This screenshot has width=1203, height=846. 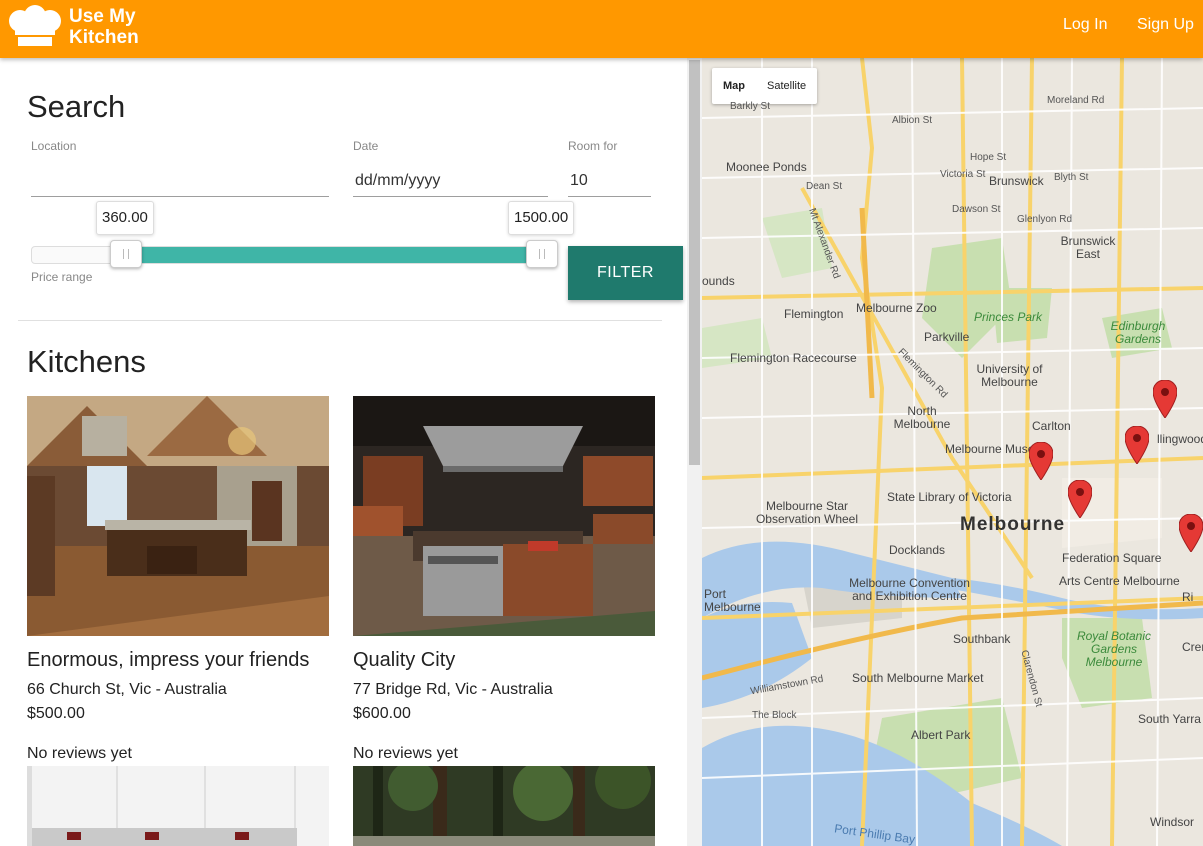 What do you see at coordinates (62, 277) in the screenshot?
I see `price-range-label: Price range` at bounding box center [62, 277].